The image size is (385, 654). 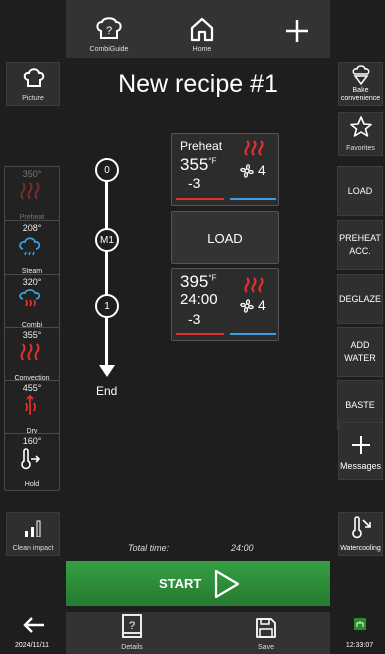 I want to click on mode-preheat: 350° Preheat, so click(x=32, y=195).